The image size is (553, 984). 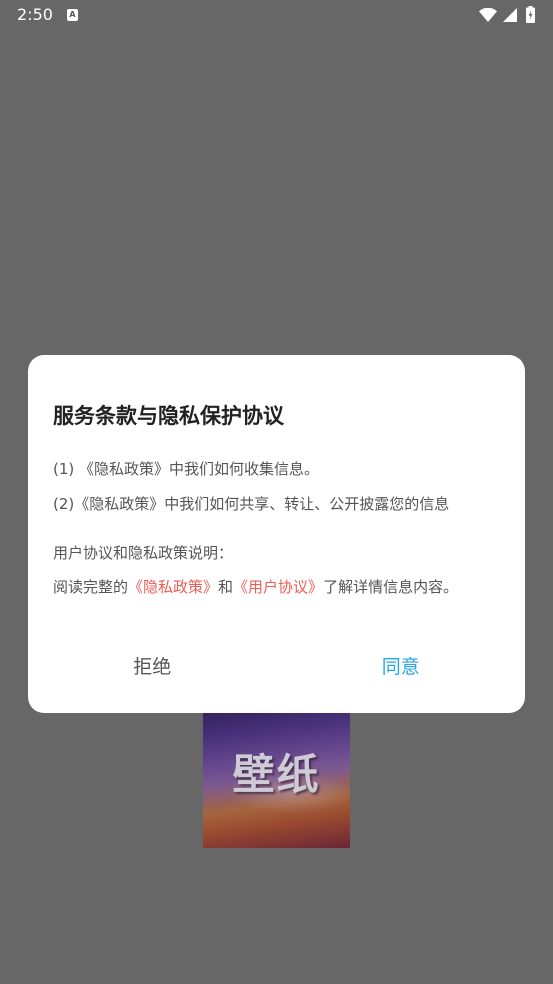 I want to click on wifi-icon, so click(x=488, y=15).